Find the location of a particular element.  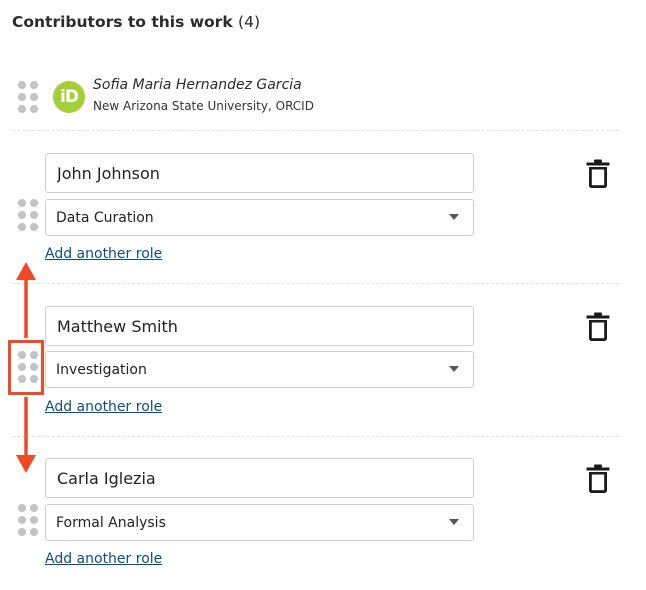

section-title: Contributors to this work (4) is located at coordinates (136, 22).